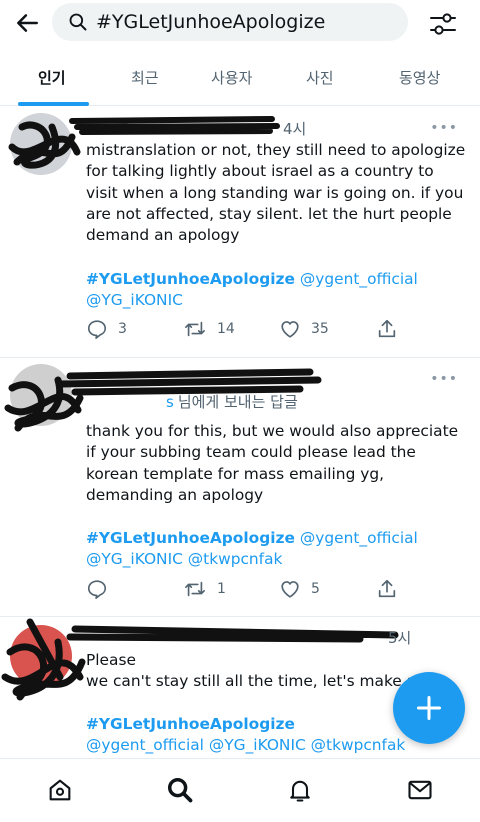  What do you see at coordinates (320, 329) in the screenshot?
I see `like-count: 35` at bounding box center [320, 329].